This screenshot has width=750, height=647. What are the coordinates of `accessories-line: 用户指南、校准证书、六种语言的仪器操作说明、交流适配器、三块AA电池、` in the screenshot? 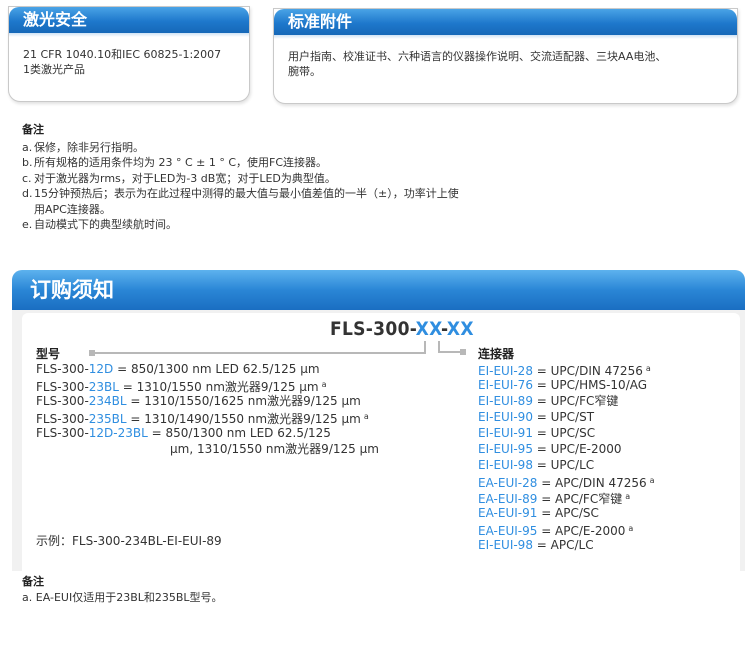 It's located at (477, 56).